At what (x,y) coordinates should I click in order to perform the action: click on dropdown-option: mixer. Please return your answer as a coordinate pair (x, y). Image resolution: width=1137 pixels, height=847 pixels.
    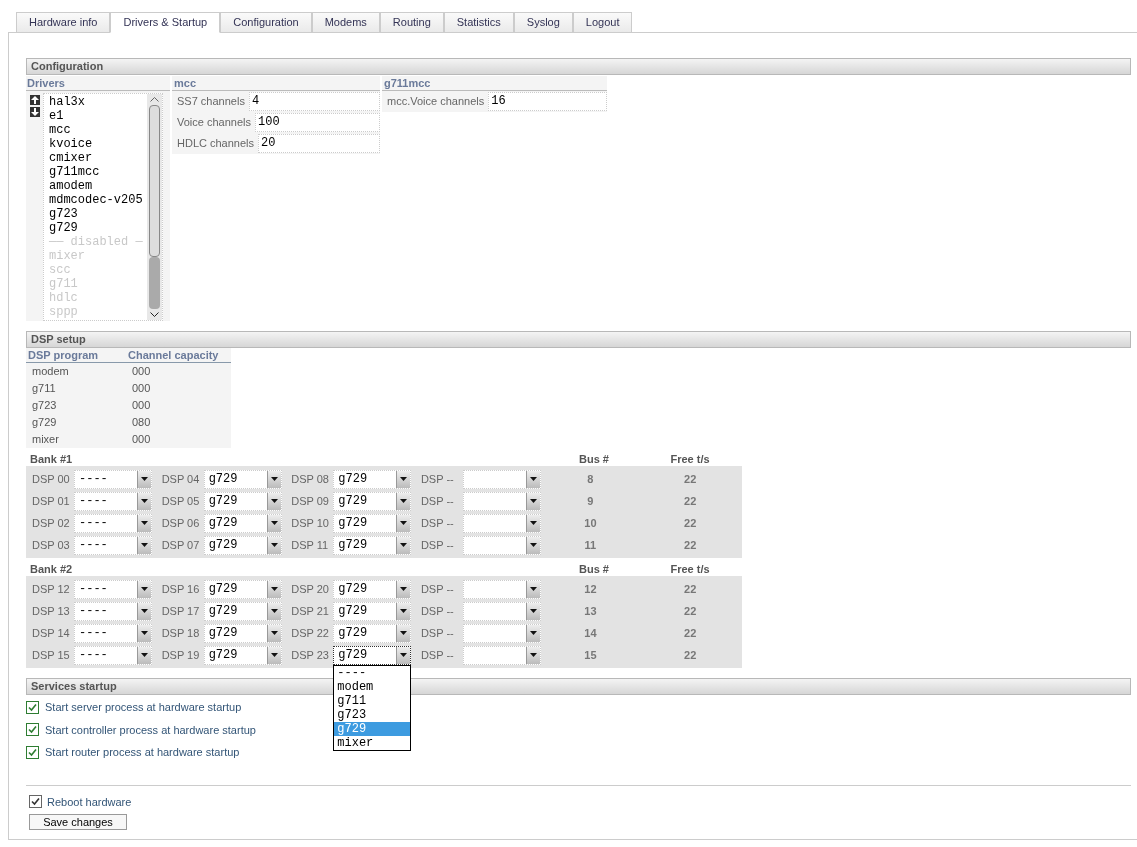
    Looking at the image, I should click on (372, 742).